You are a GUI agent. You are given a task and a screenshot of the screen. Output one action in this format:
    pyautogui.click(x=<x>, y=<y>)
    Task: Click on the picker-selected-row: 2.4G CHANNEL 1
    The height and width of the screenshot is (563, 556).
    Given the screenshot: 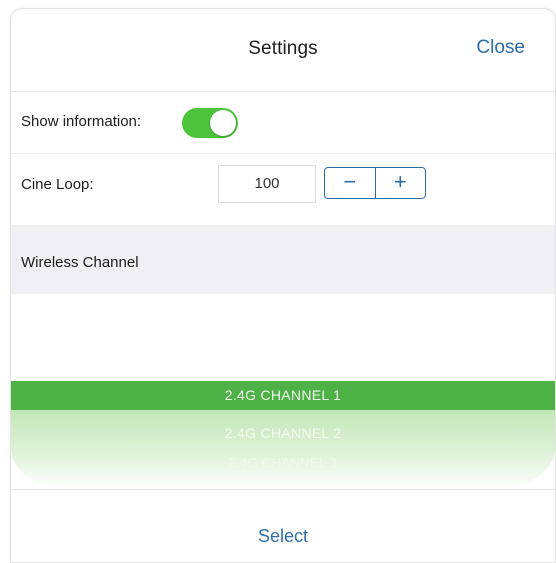 What is the action you would take?
    pyautogui.click(x=283, y=395)
    